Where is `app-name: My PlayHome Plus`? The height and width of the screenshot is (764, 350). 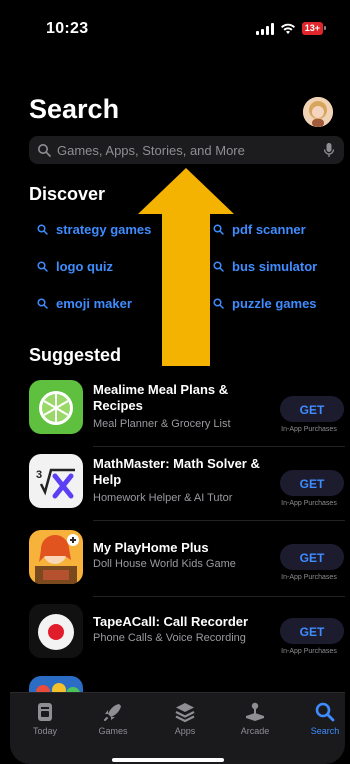 app-name: My PlayHome Plus is located at coordinates (151, 547).